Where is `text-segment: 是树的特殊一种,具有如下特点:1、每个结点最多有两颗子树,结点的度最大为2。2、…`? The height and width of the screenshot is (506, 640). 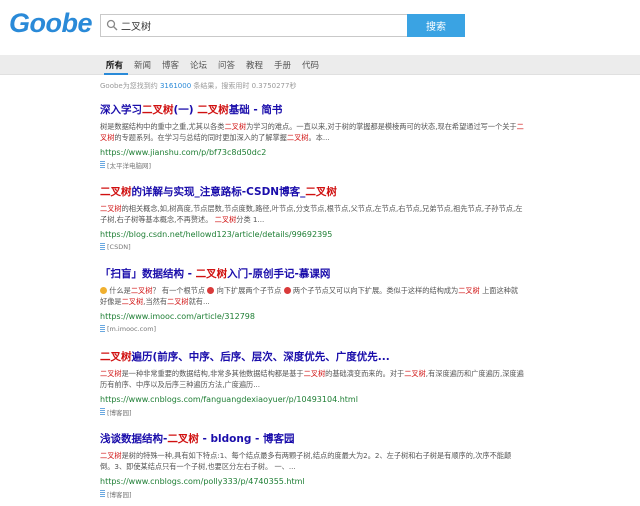
text-segment: 是树的特殊一种,具有如下特点:1、每个结点最多有两颗子树,结点的度最大为2。2、… is located at coordinates (306, 461).